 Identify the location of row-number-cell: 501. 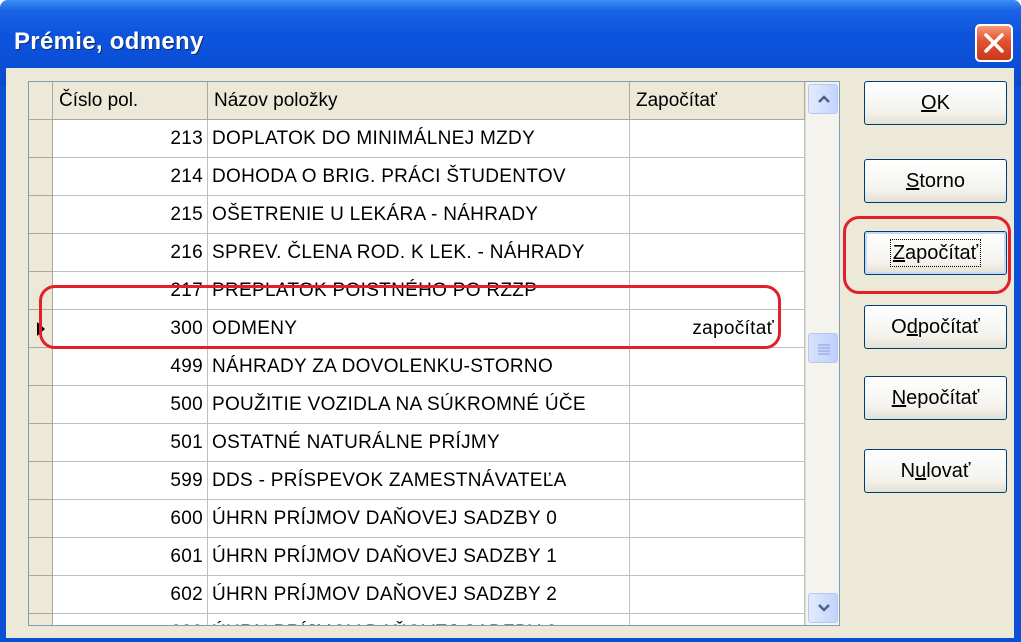
(130, 443).